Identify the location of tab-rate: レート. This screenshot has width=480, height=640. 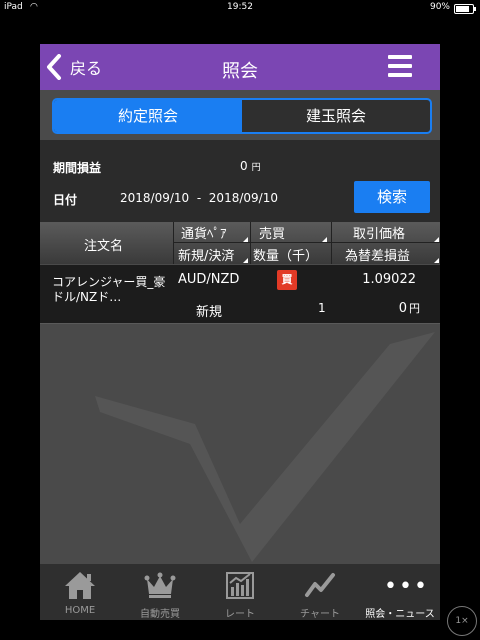
(240, 592).